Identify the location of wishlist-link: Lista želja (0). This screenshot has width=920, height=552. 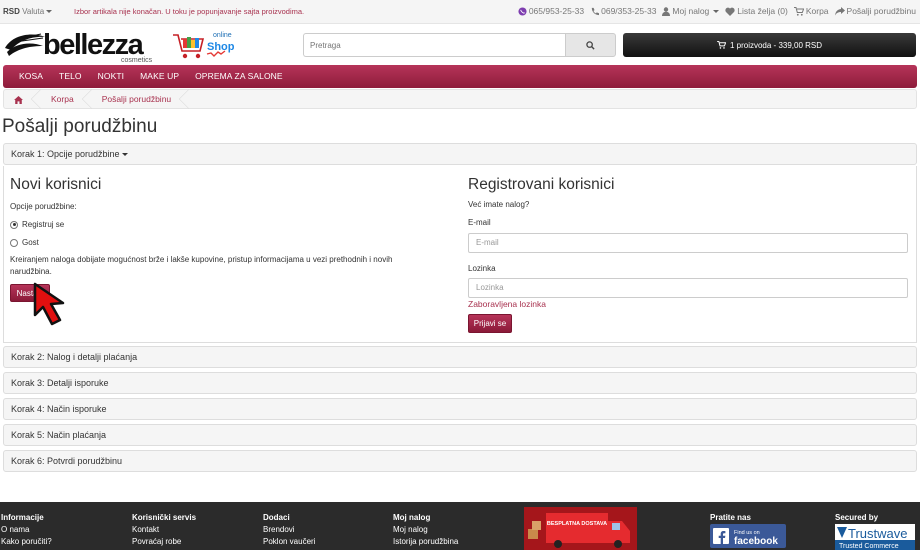
(756, 11).